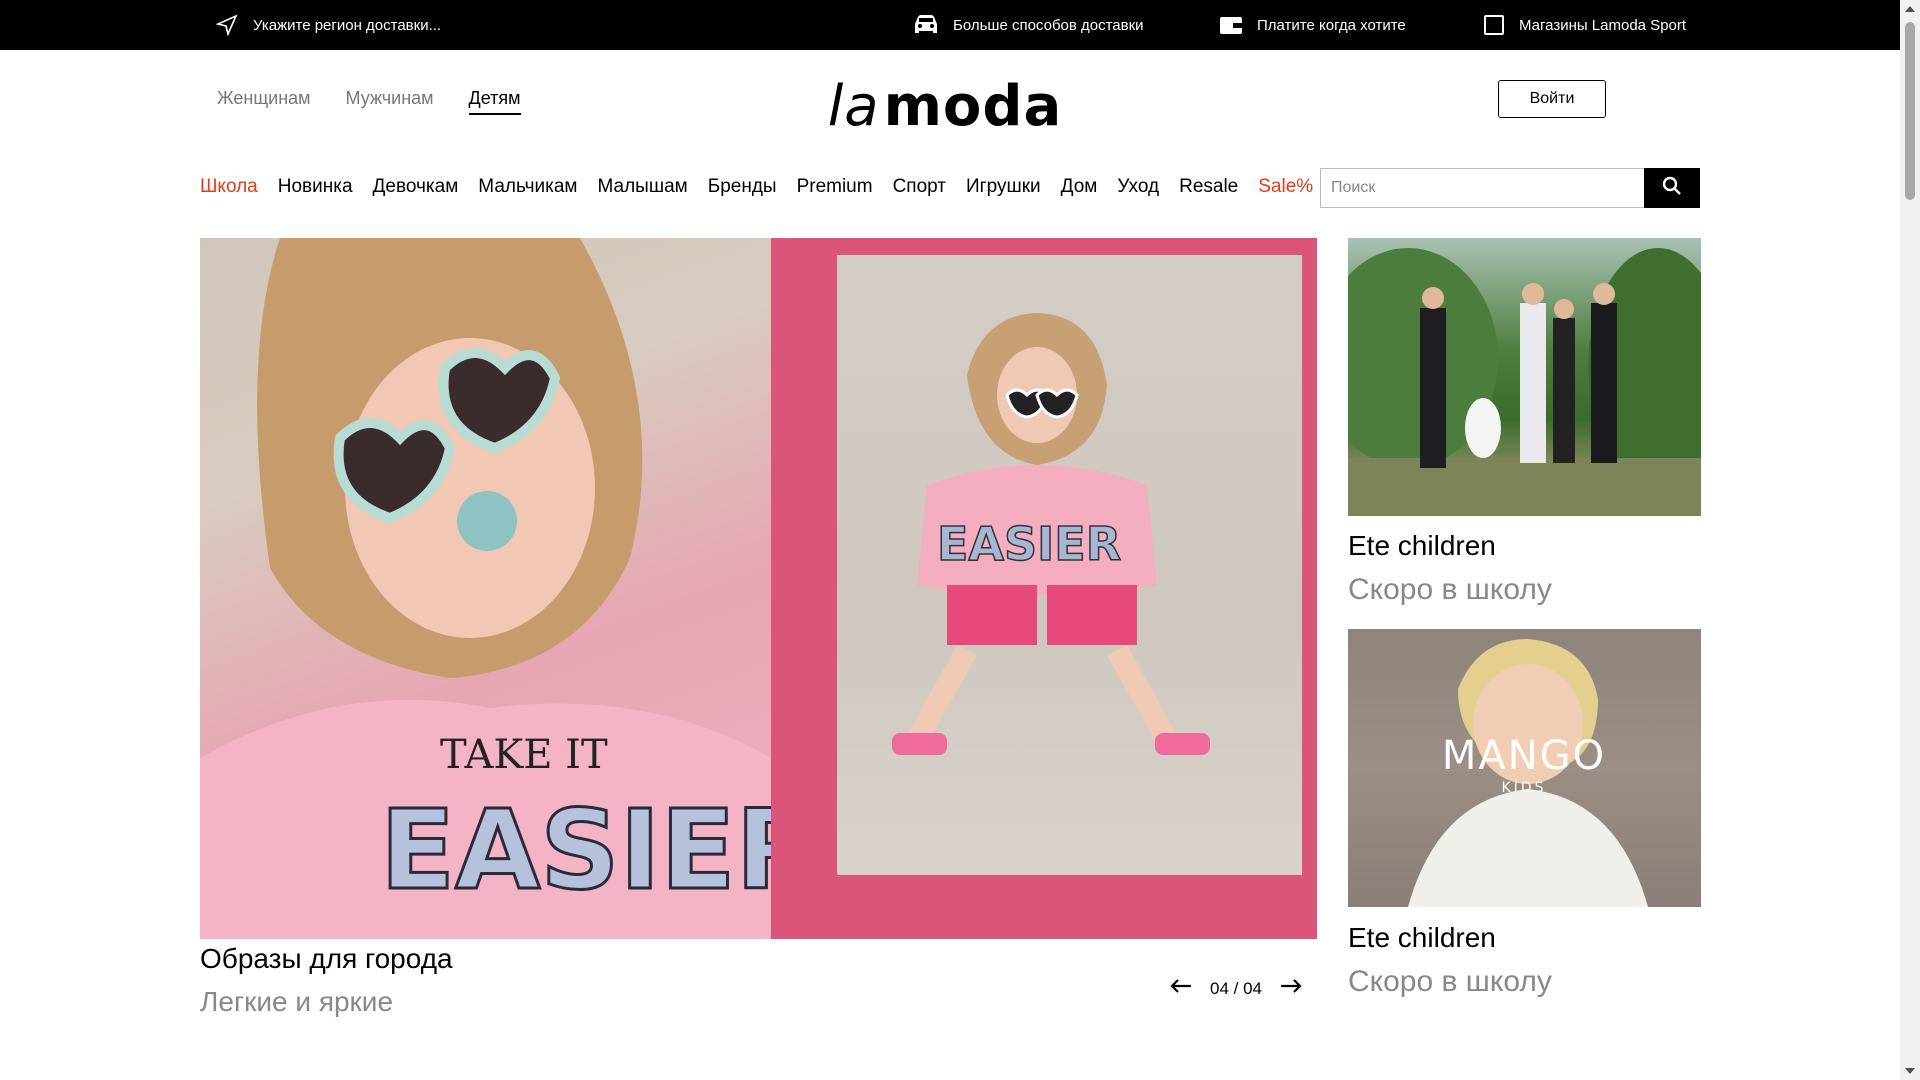  What do you see at coordinates (1910, 540) in the screenshot?
I see `scrollbar` at bounding box center [1910, 540].